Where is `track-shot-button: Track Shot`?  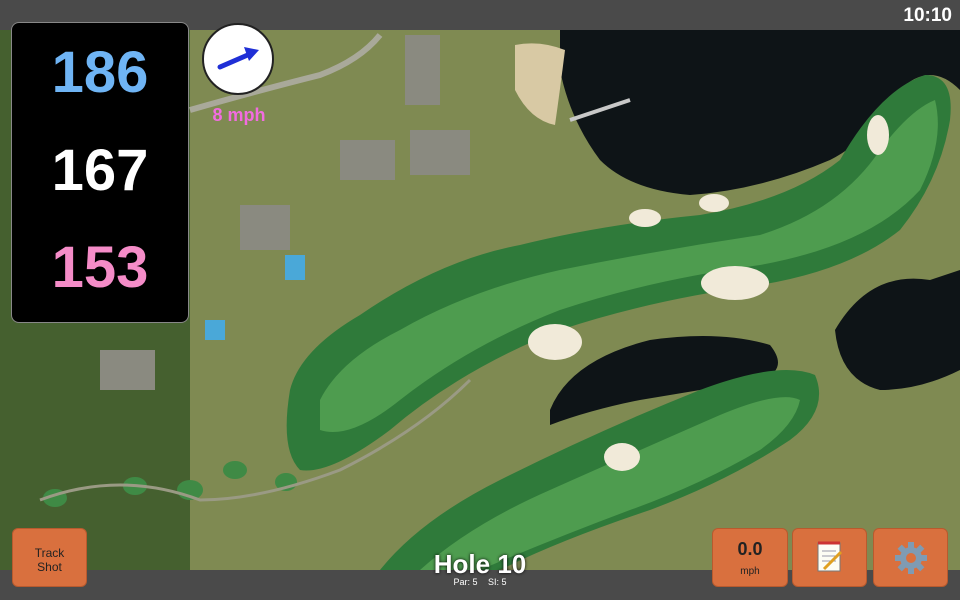
track-shot-button: Track Shot is located at coordinates (49, 557).